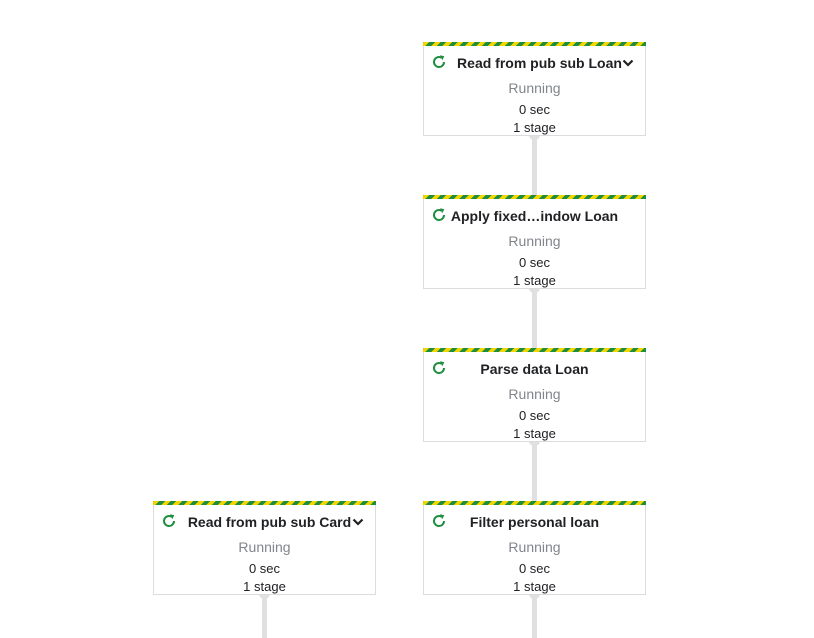 Image resolution: width=814 pixels, height=638 pixels. I want to click on edge-loan-read-to-window, so click(534, 166).